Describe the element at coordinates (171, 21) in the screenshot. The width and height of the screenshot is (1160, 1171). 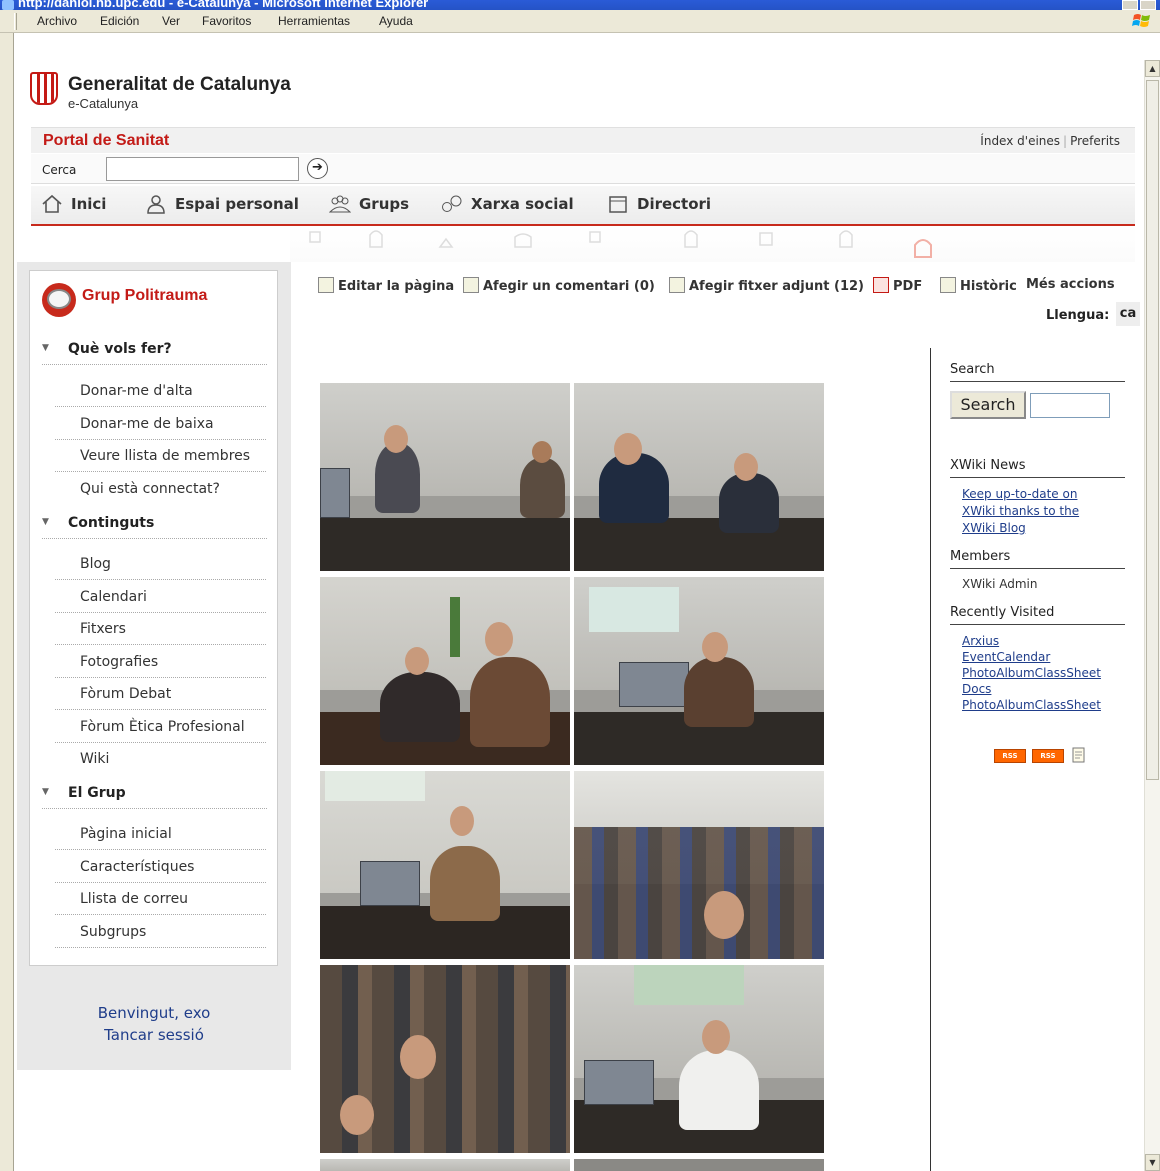
I see `menu-ver: Ver` at that location.